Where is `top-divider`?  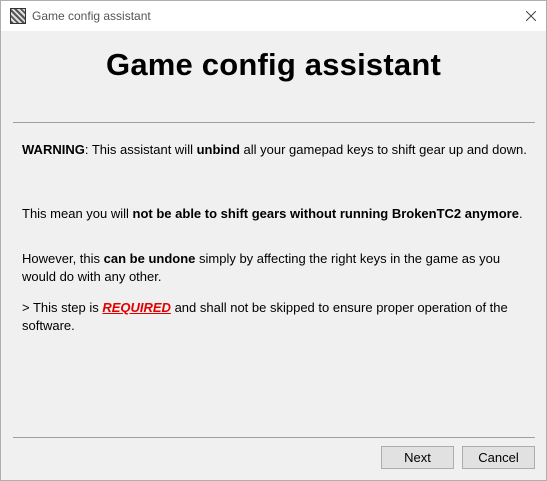 top-divider is located at coordinates (274, 122).